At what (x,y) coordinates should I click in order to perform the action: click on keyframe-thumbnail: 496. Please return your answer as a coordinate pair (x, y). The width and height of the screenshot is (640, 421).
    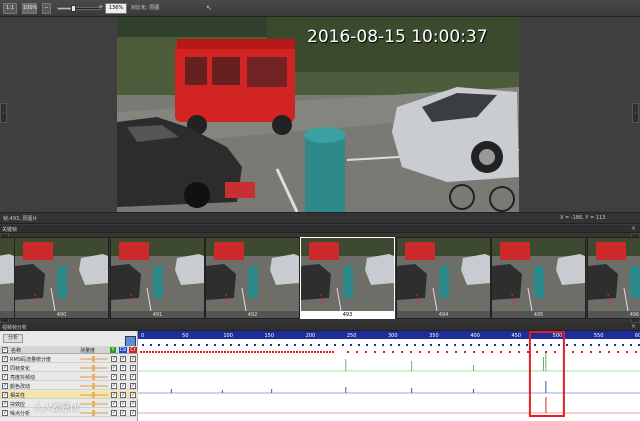
    Looking at the image, I should click on (613, 278).